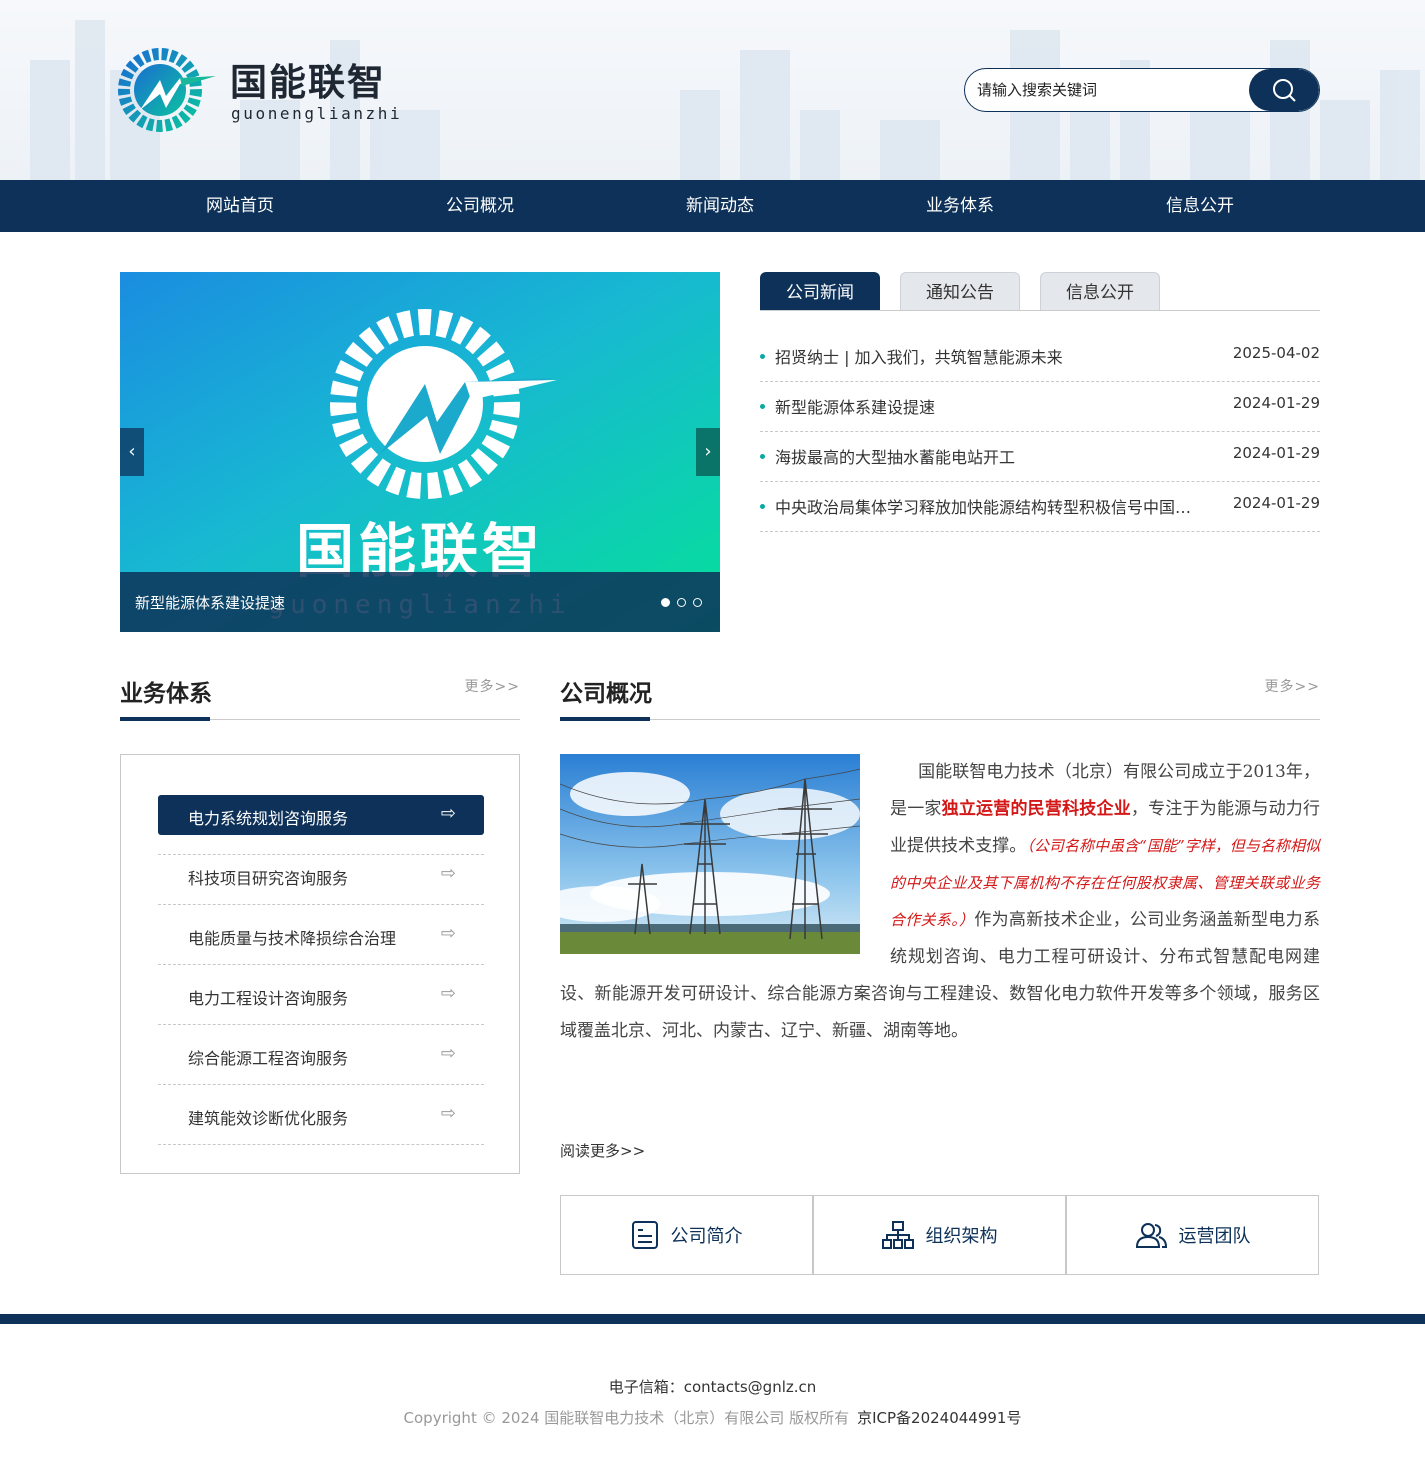 The width and height of the screenshot is (1425, 1477). What do you see at coordinates (492, 686) in the screenshot?
I see `business-more-link: 更多>>` at bounding box center [492, 686].